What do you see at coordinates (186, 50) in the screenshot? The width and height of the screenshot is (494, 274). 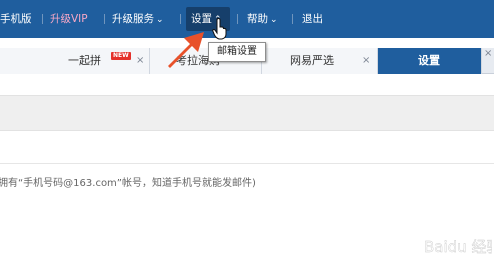 I see `annotation-arrow-icon` at bounding box center [186, 50].